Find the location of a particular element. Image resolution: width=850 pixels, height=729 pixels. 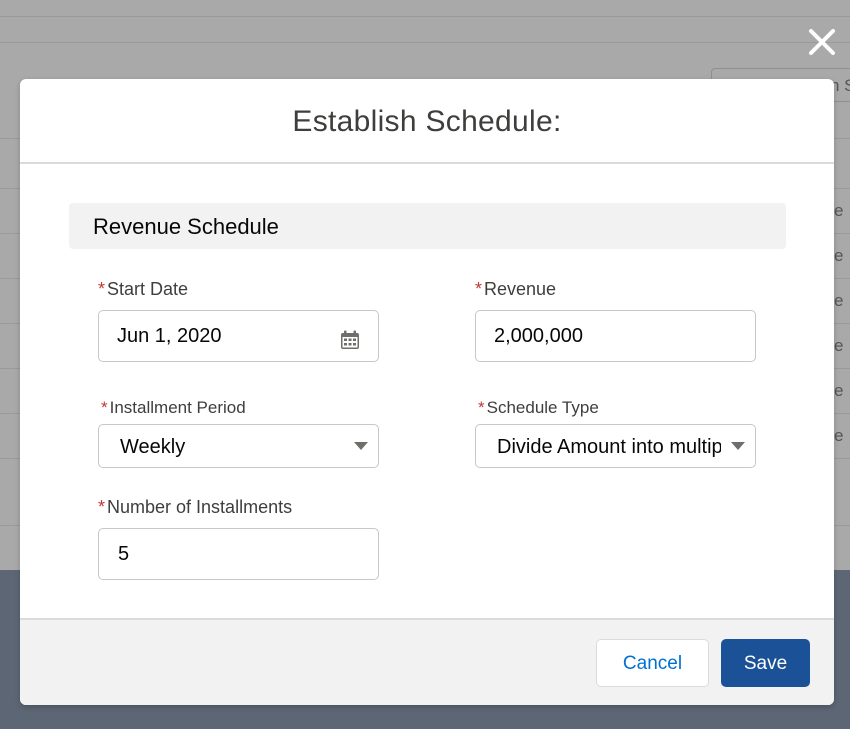

revenue-label: * Revenue is located at coordinates (516, 289).